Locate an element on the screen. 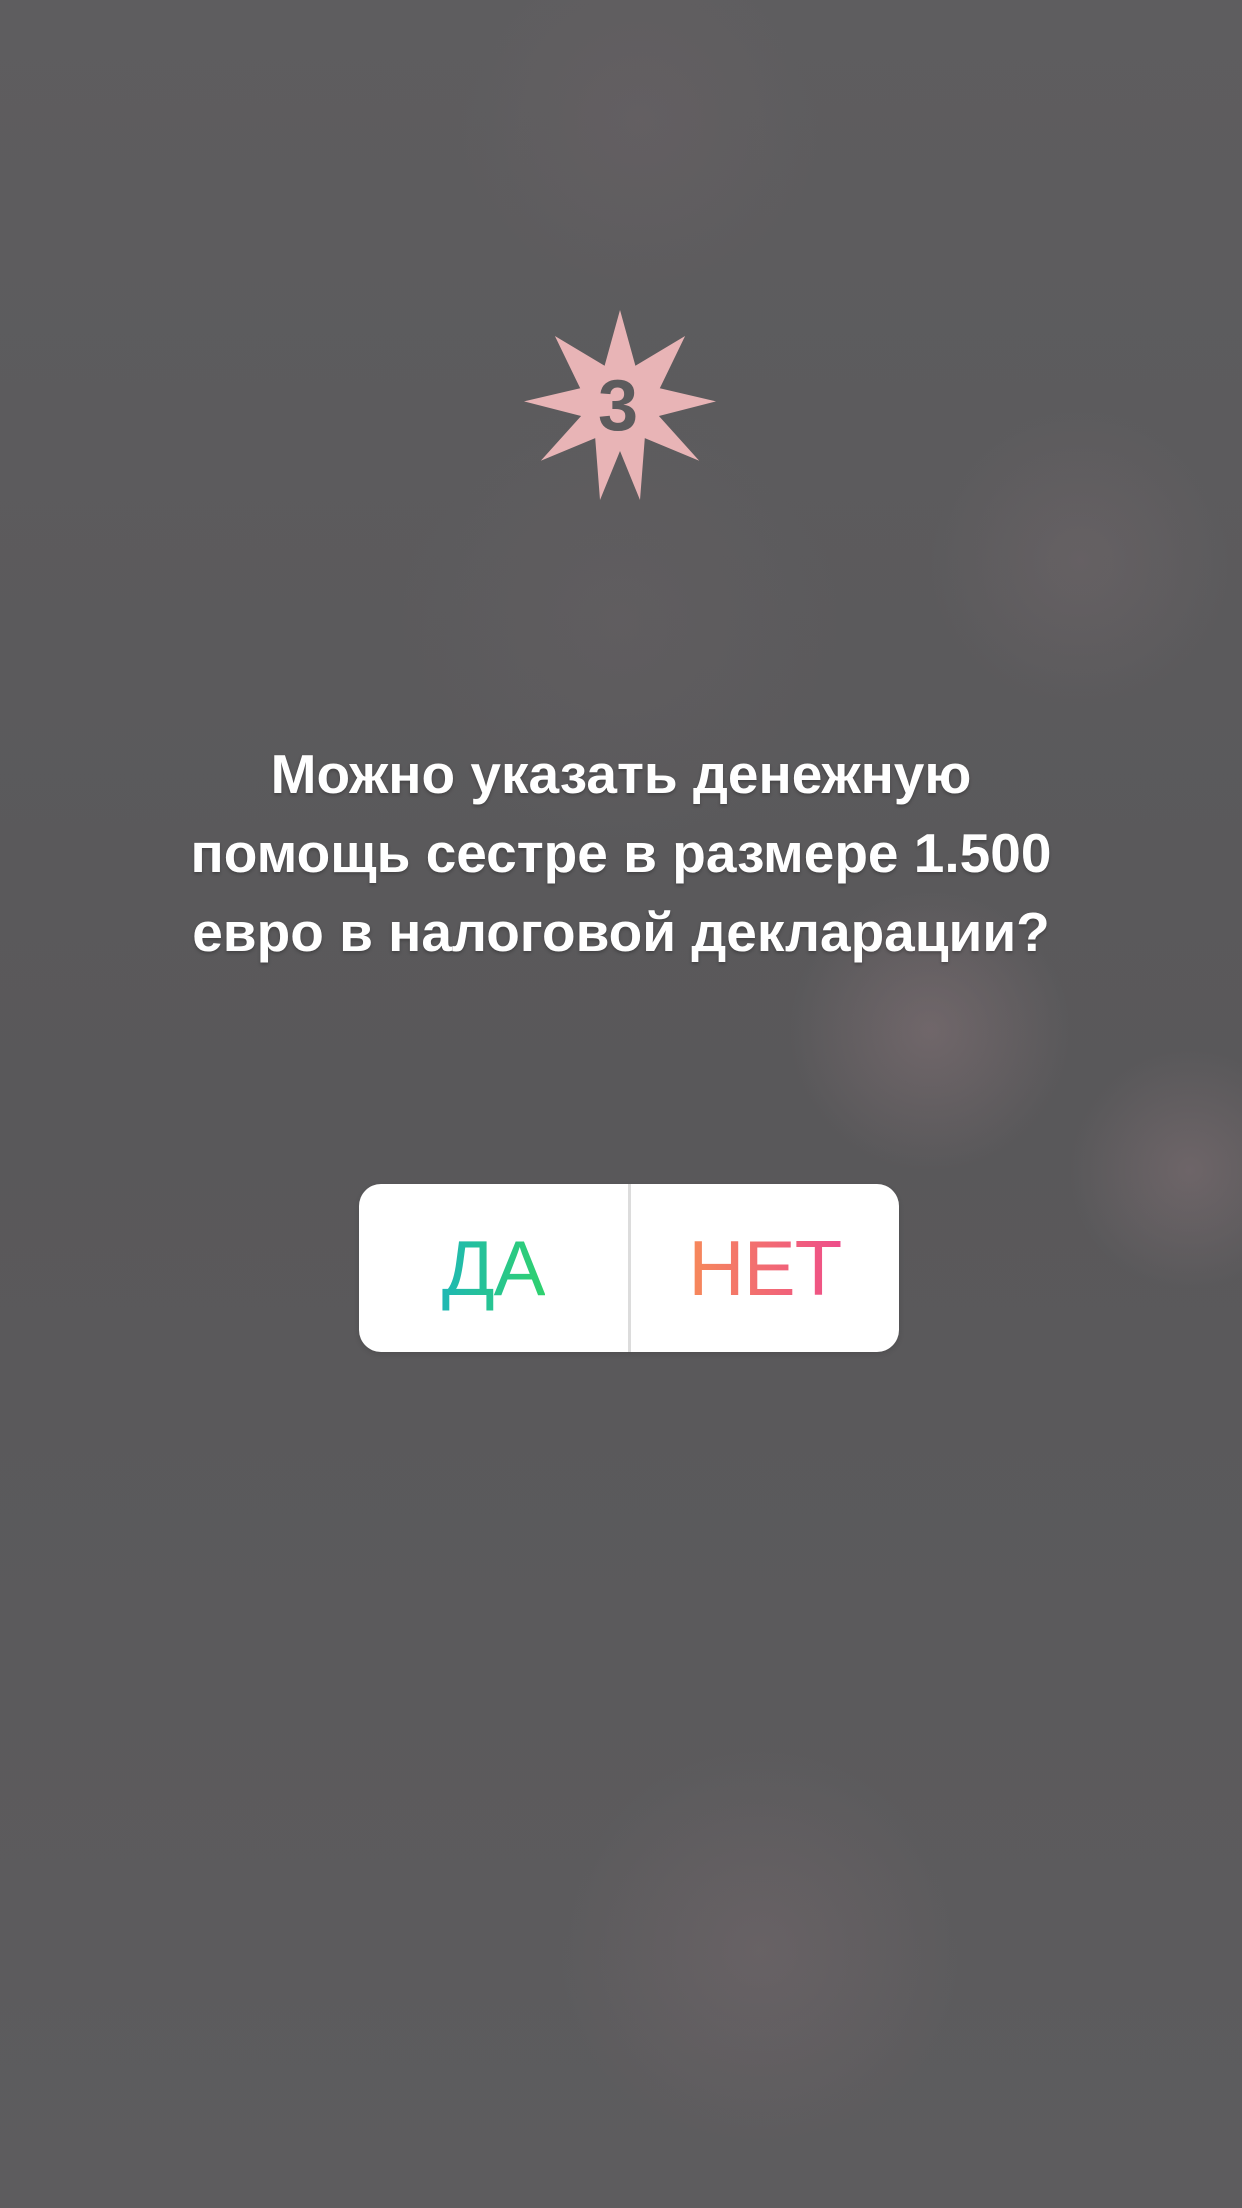  poll-no-label: НЕТ is located at coordinates (765, 1267).